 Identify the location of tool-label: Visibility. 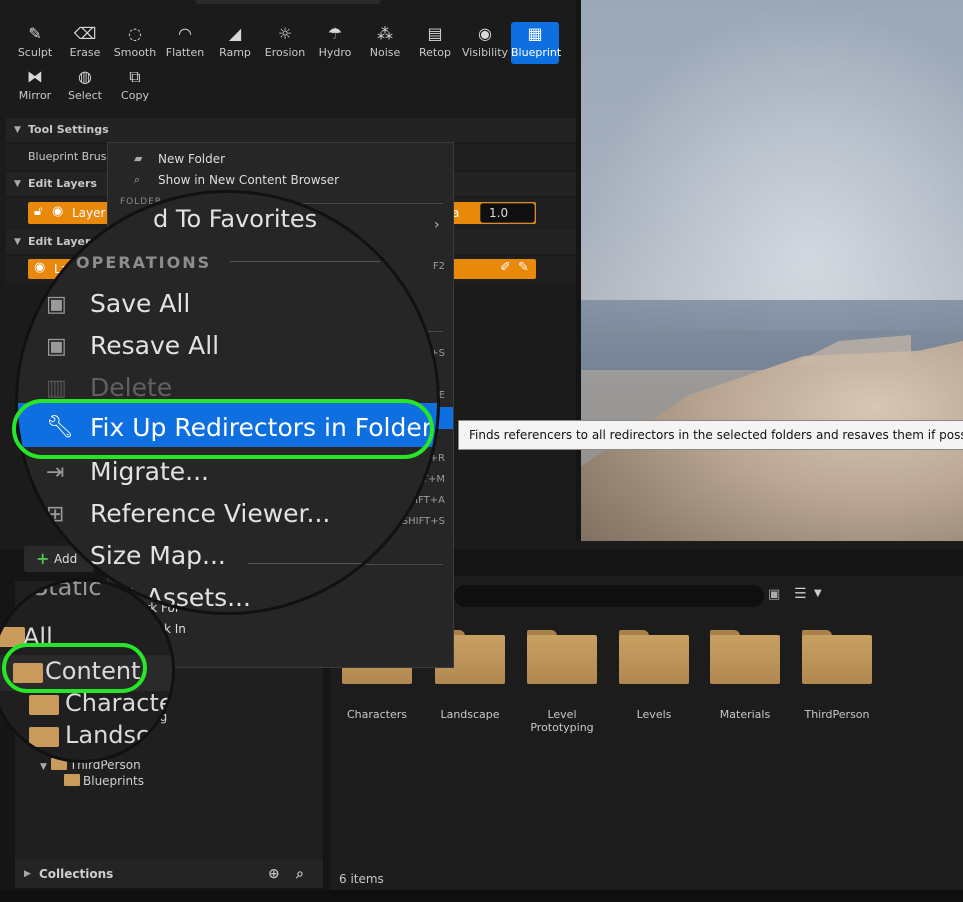
(485, 52).